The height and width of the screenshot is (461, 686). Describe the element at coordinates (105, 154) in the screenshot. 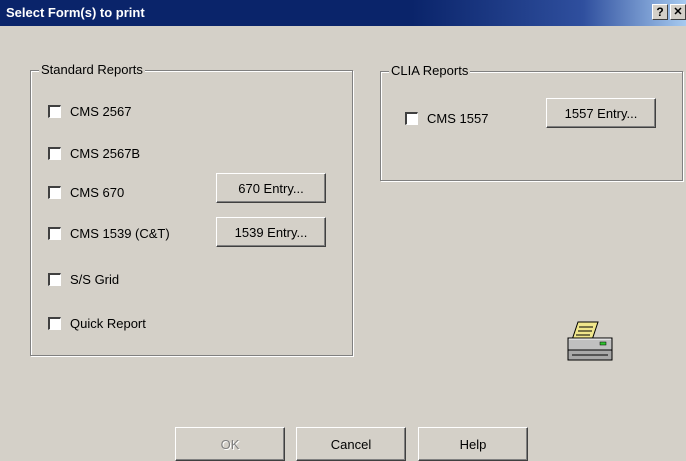

I see `checkbox-label: CMS 2567B` at that location.